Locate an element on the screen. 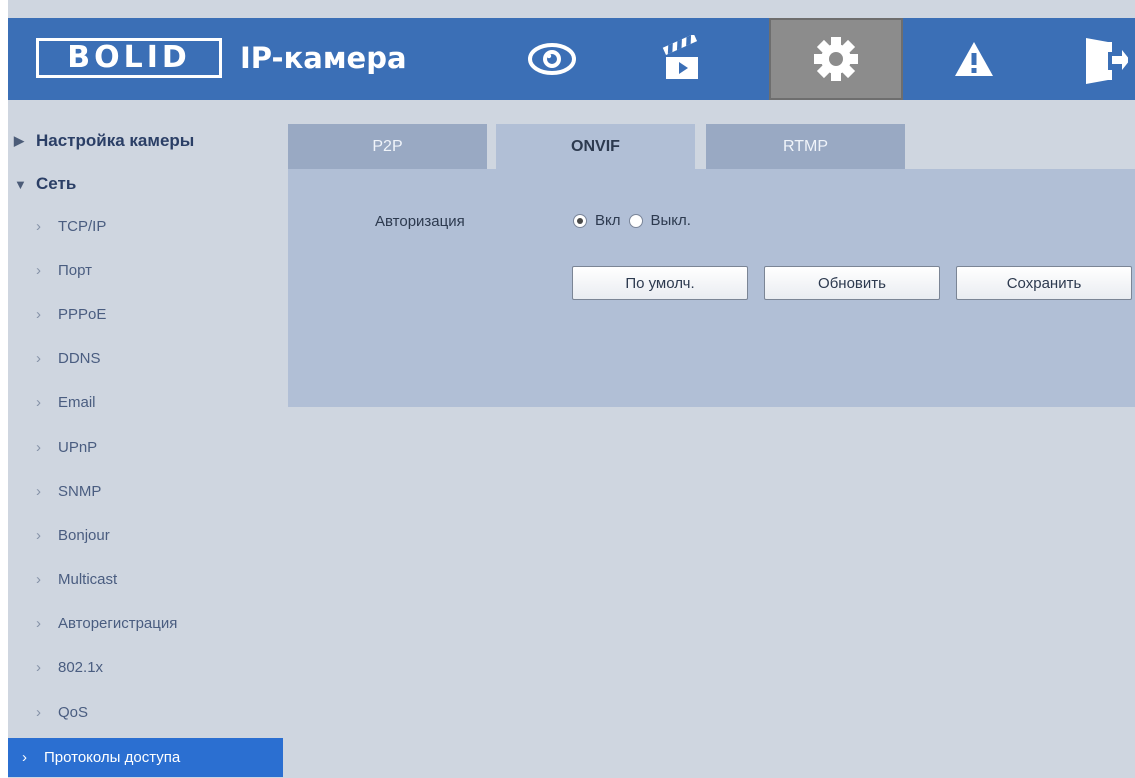  clapperboard-icon is located at coordinates (680, 57).